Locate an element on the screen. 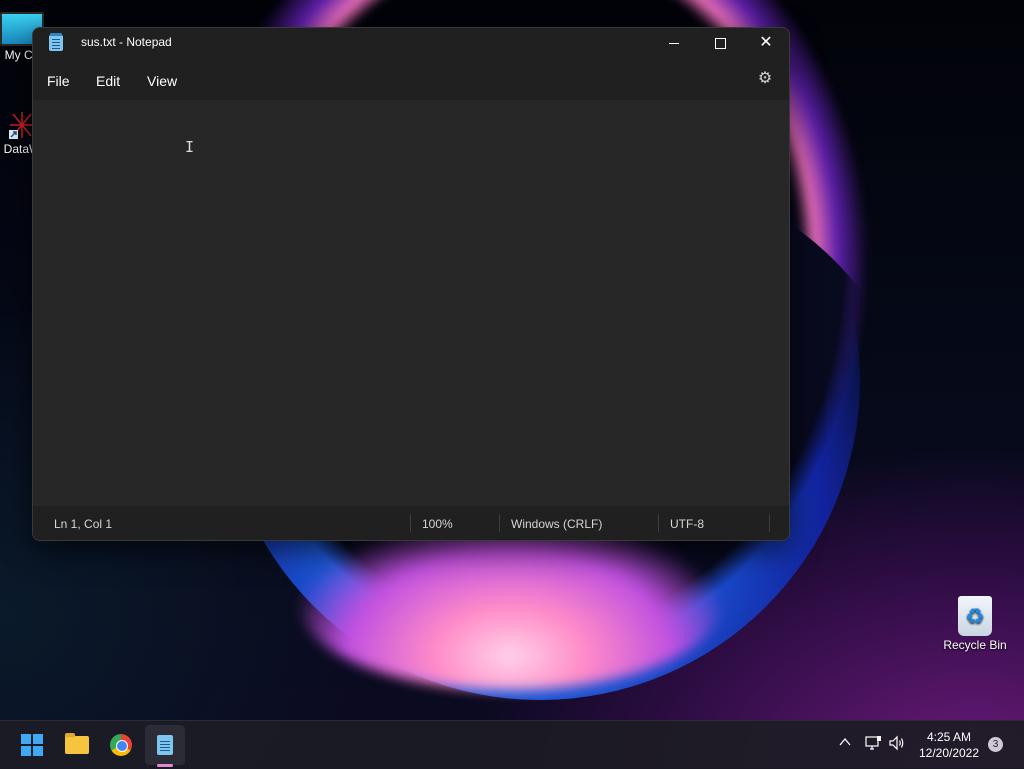  menu-file: File is located at coordinates (58, 81).